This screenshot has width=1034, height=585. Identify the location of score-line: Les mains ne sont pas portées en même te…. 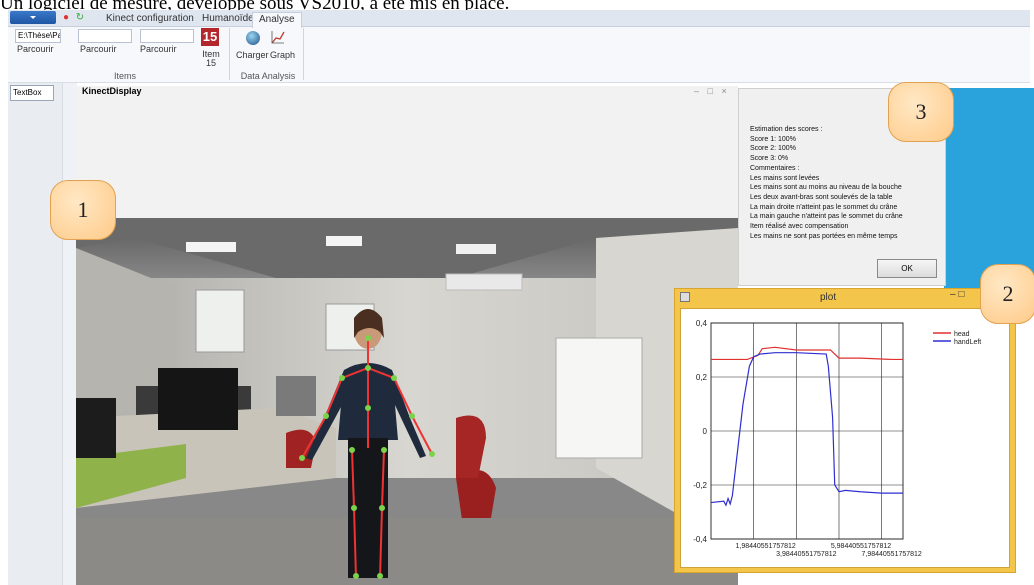
(824, 236).